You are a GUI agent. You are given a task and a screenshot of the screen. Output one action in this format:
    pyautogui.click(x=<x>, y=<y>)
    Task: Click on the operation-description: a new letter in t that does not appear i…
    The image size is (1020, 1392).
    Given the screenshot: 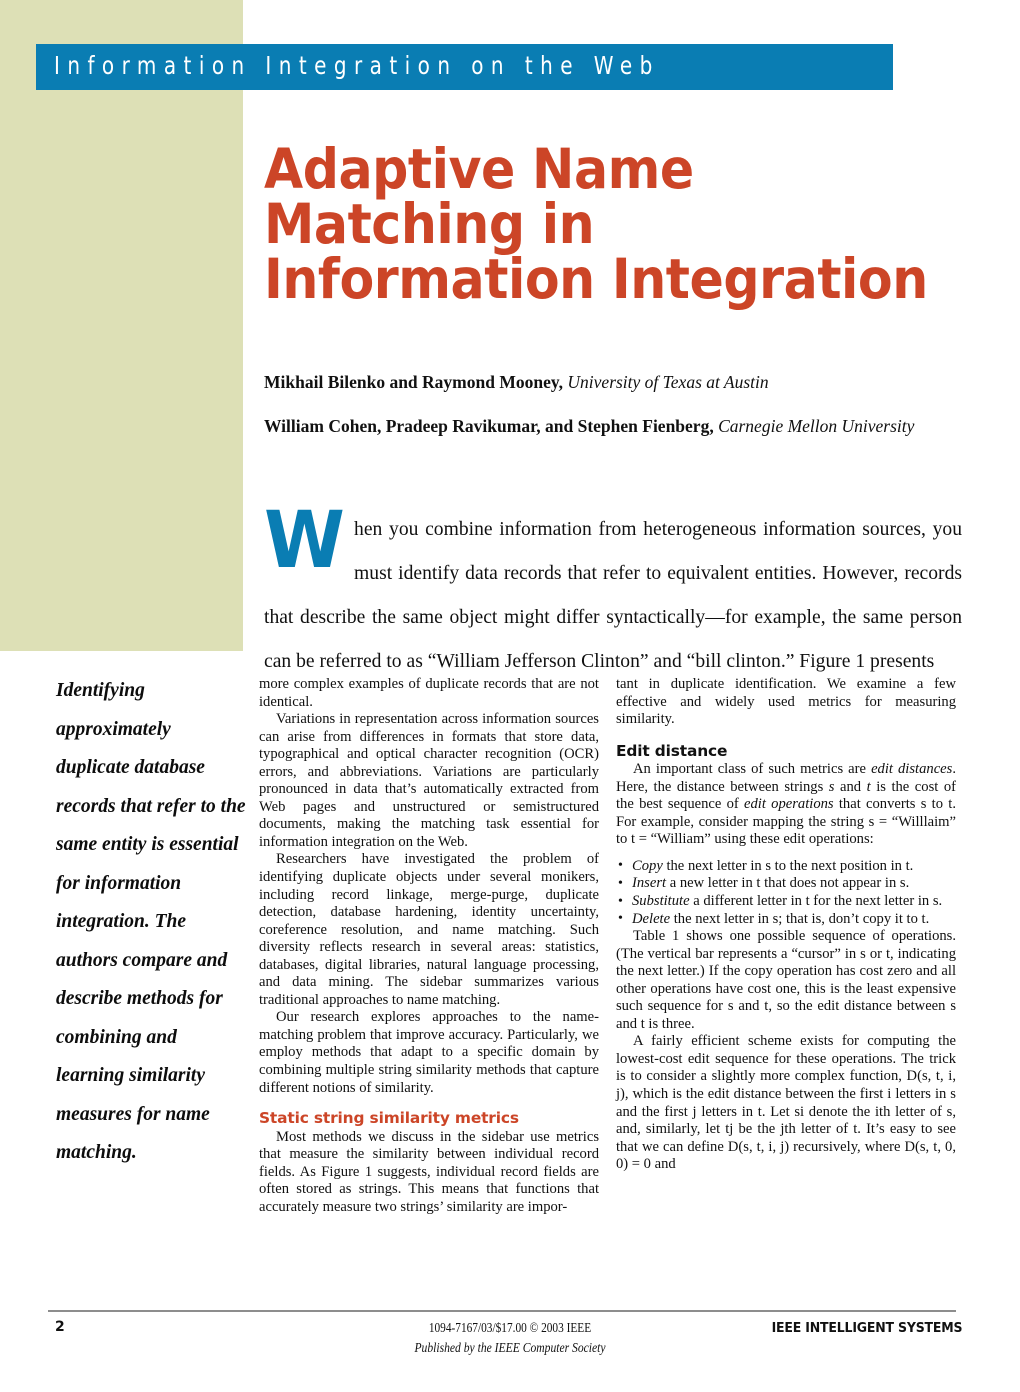 What is the action you would take?
    pyautogui.click(x=788, y=883)
    